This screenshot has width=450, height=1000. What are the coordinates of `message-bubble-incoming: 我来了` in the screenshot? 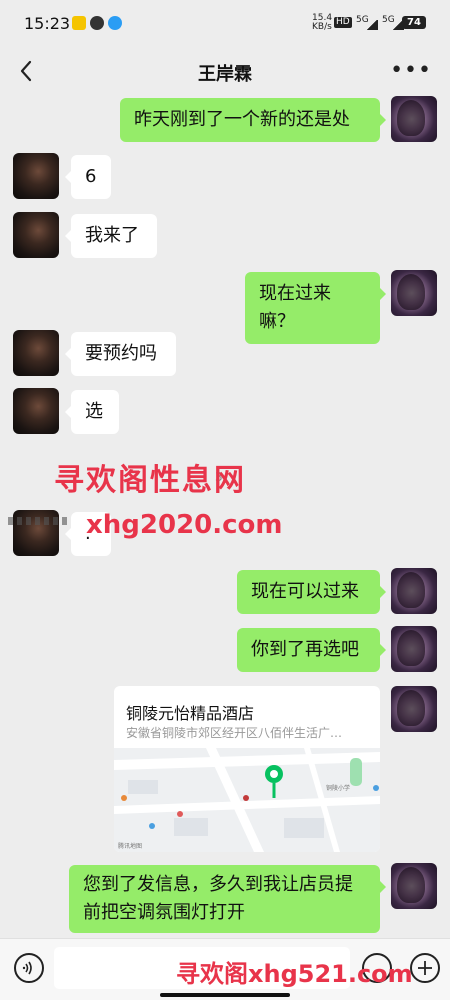 It's located at (111, 236).